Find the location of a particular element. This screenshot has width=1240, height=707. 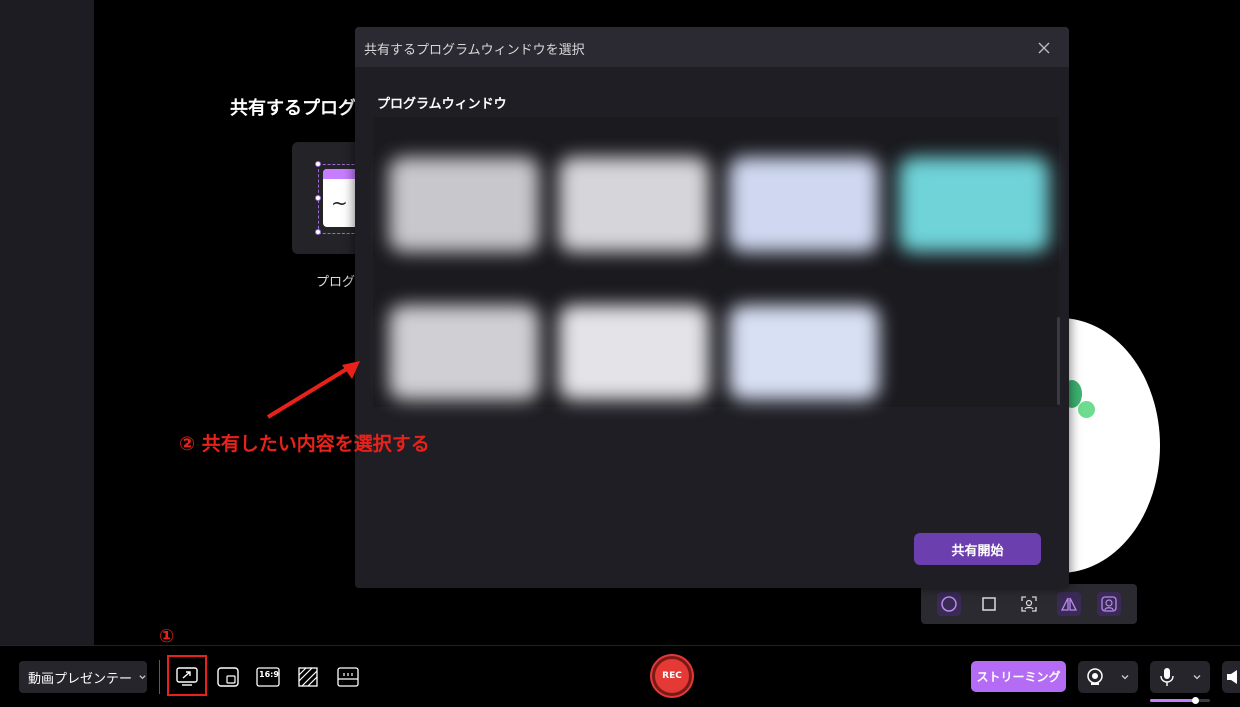

square-shape-button is located at coordinates (989, 604).